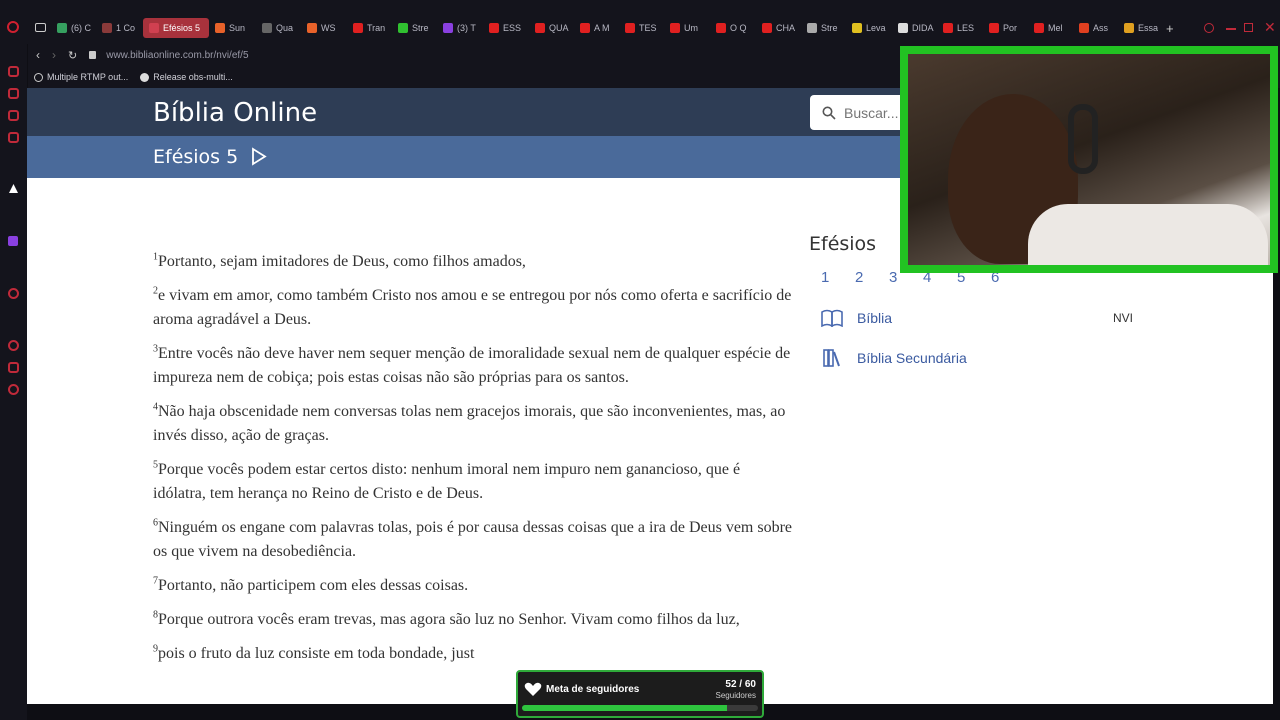 This screenshot has height=720, width=1280. What do you see at coordinates (376, 28) in the screenshot?
I see `tab-label: Tran` at bounding box center [376, 28].